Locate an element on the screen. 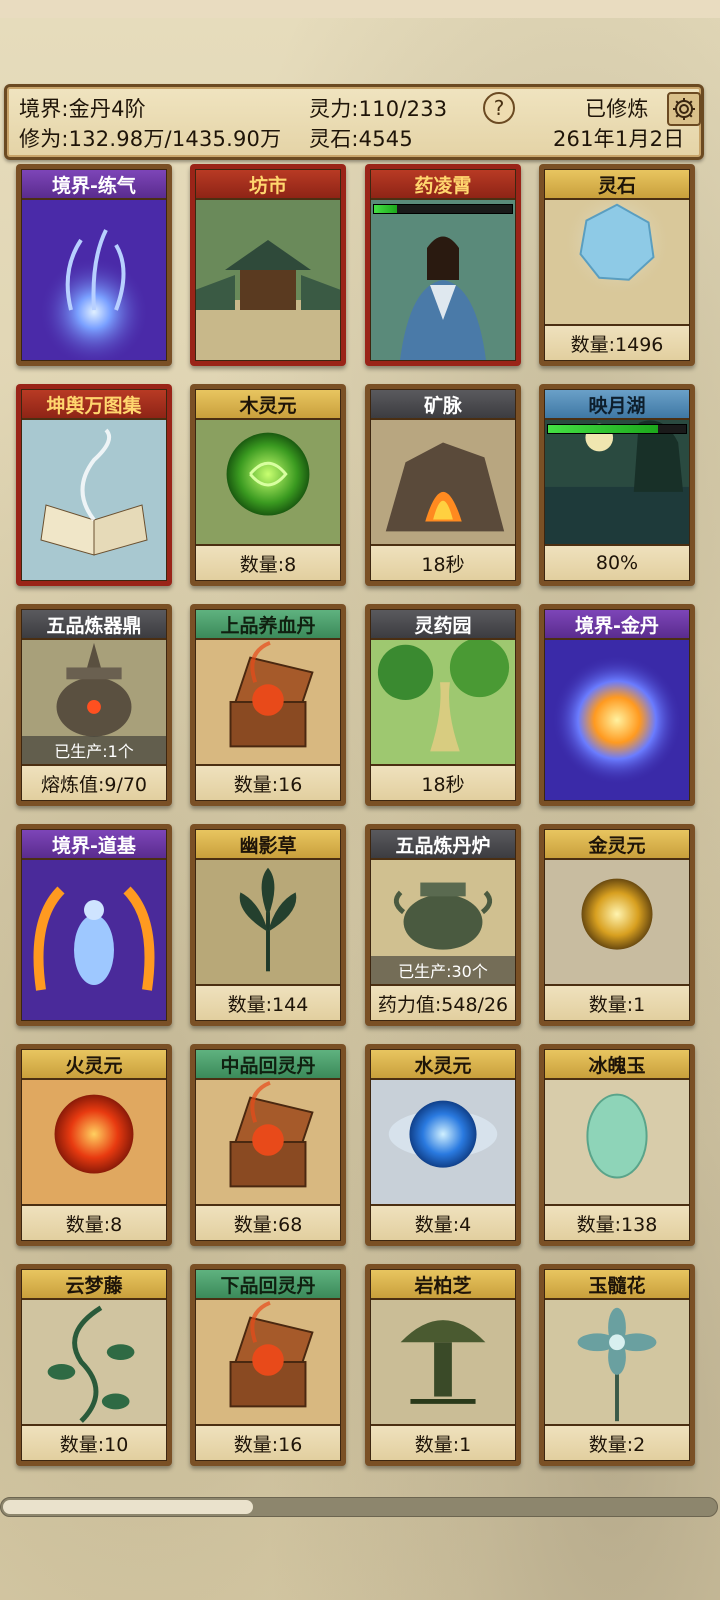  card-title: 境界-道基 is located at coordinates (94, 845).